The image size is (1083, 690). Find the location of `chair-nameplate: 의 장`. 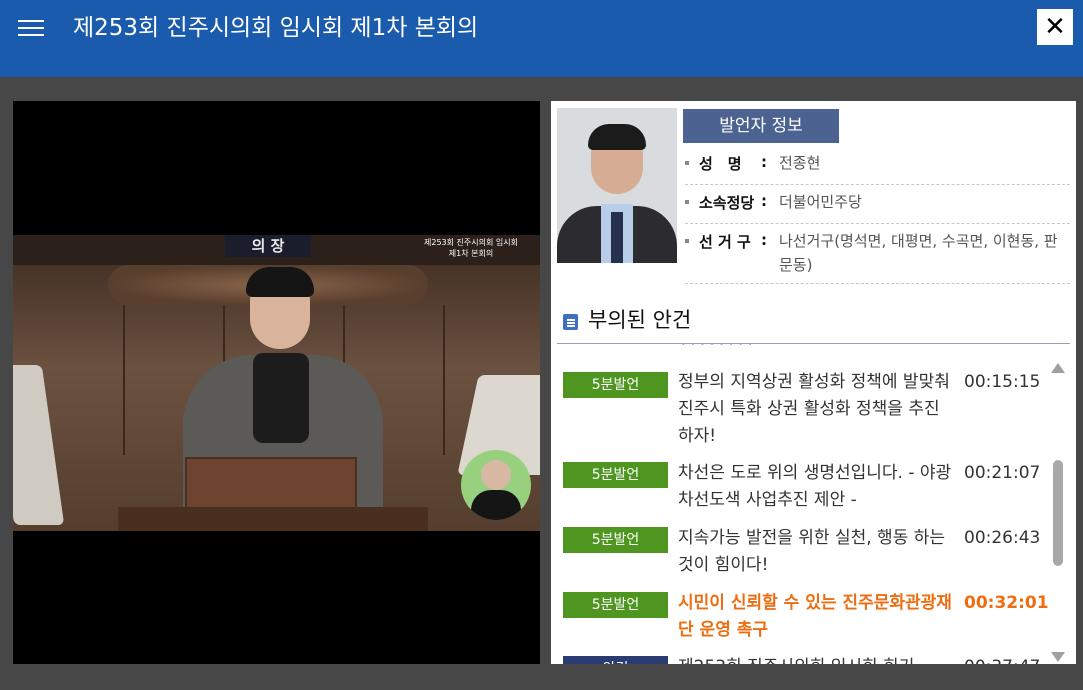

chair-nameplate: 의 장 is located at coordinates (268, 246).